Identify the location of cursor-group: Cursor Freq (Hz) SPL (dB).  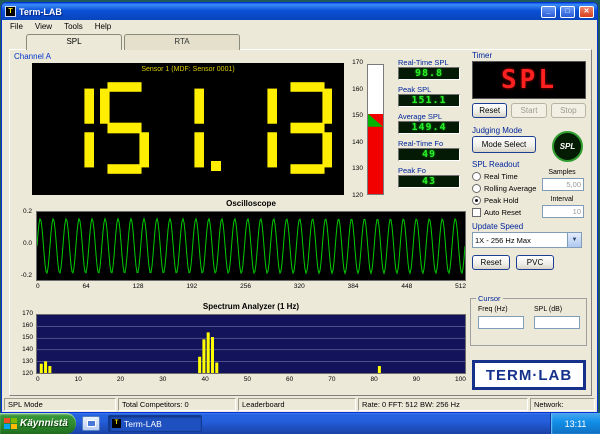
(528, 320).